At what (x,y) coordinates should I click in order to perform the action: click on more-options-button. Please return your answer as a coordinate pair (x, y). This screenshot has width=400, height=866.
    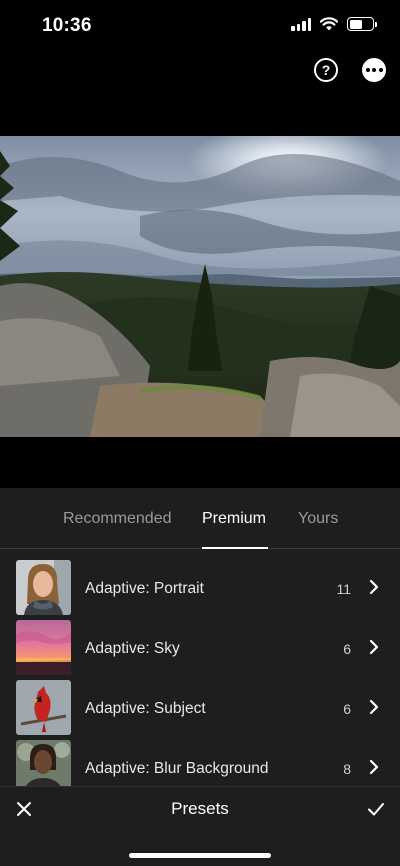
    Looking at the image, I should click on (374, 70).